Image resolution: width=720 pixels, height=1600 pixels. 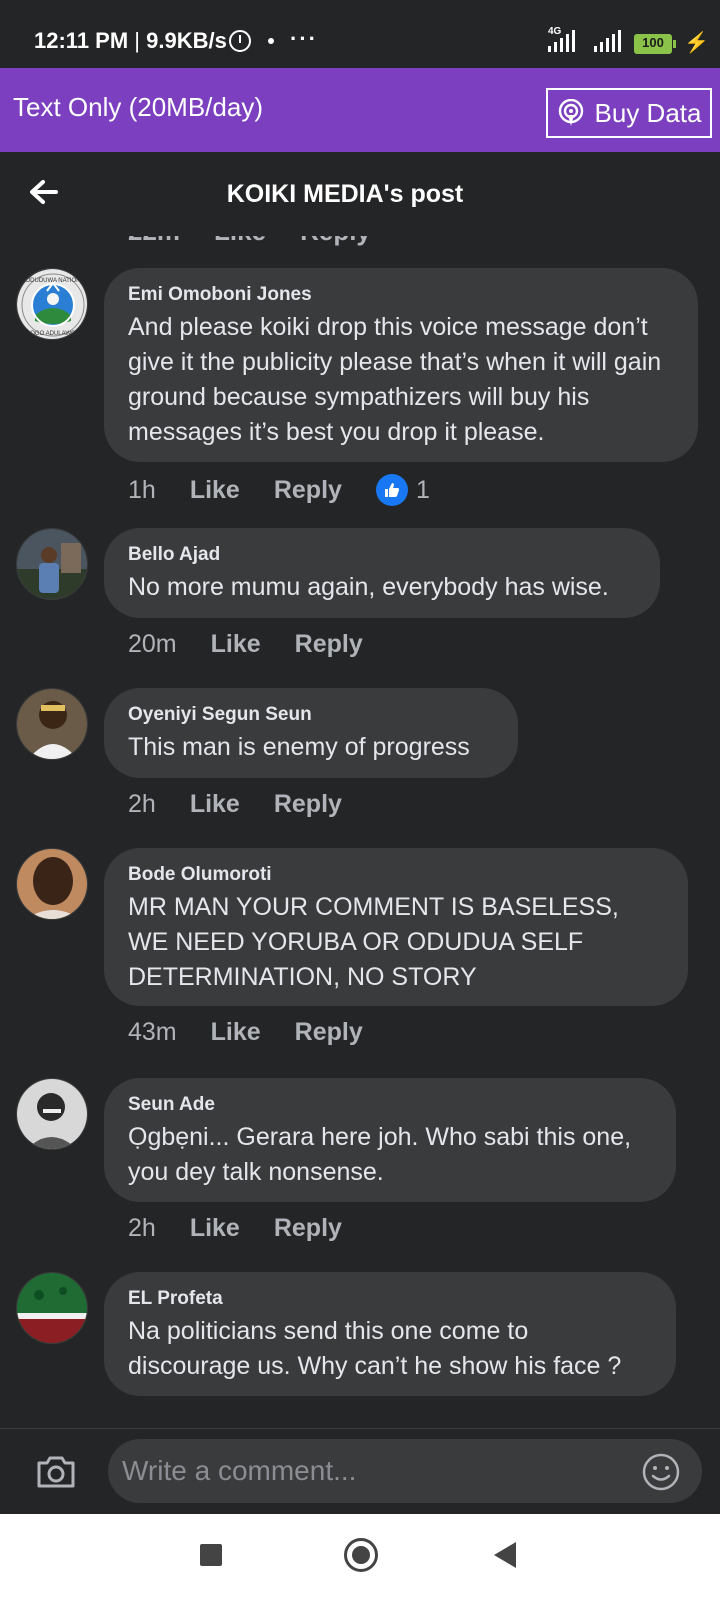 I want to click on status-time: 12:11 PM | 9.9KB/s, so click(x=130, y=41).